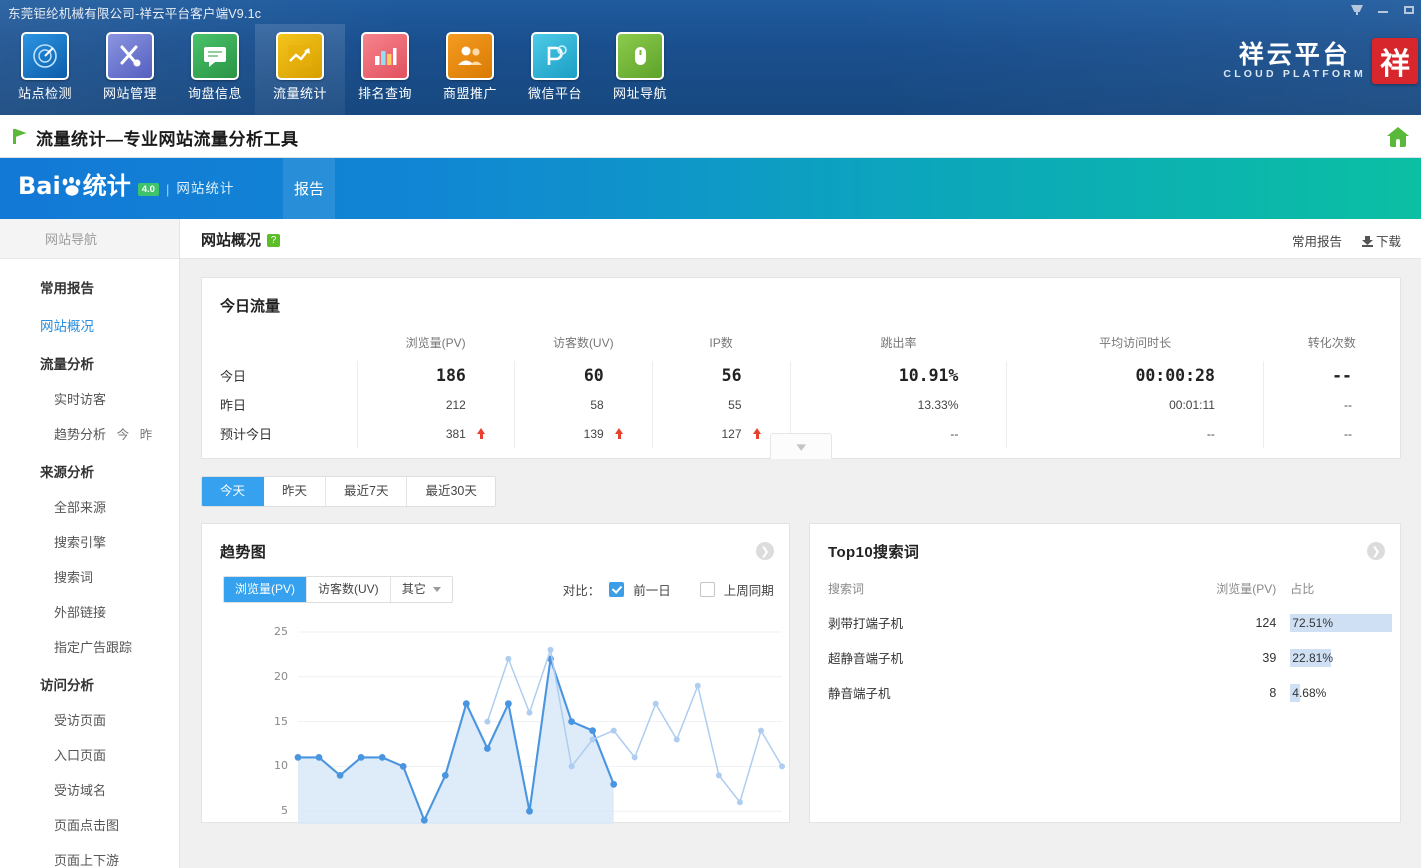  What do you see at coordinates (349, 589) in the screenshot?
I see `metric-option-uv: 访客数(UV)` at bounding box center [349, 589].